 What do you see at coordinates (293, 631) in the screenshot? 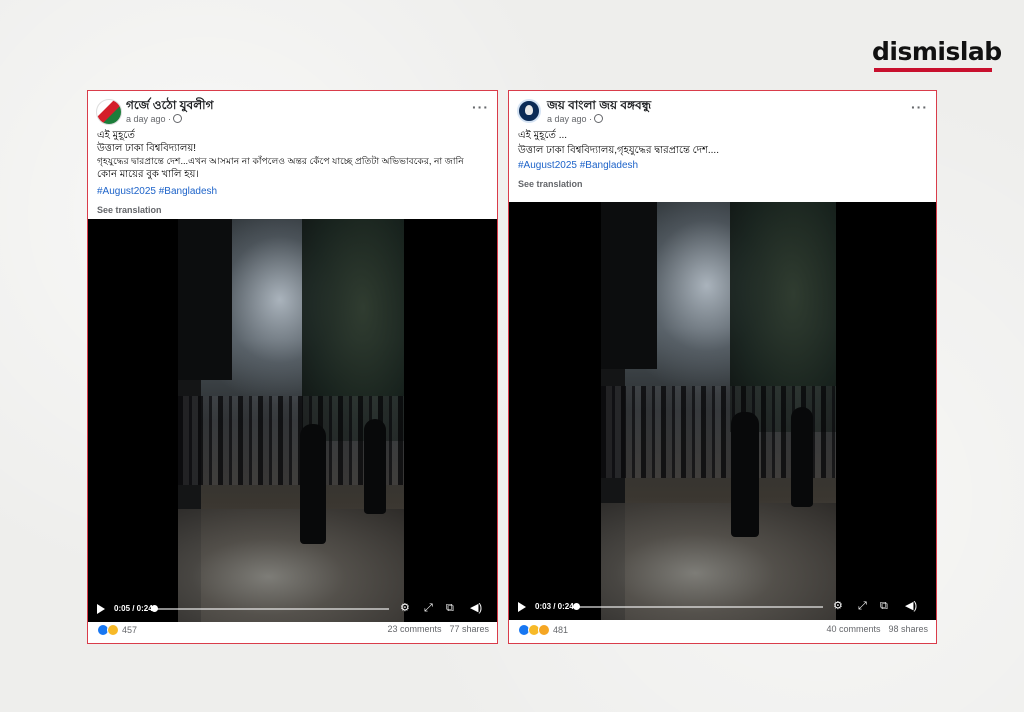
I see `post-footer: 457 23 comments 77 shares` at bounding box center [293, 631].